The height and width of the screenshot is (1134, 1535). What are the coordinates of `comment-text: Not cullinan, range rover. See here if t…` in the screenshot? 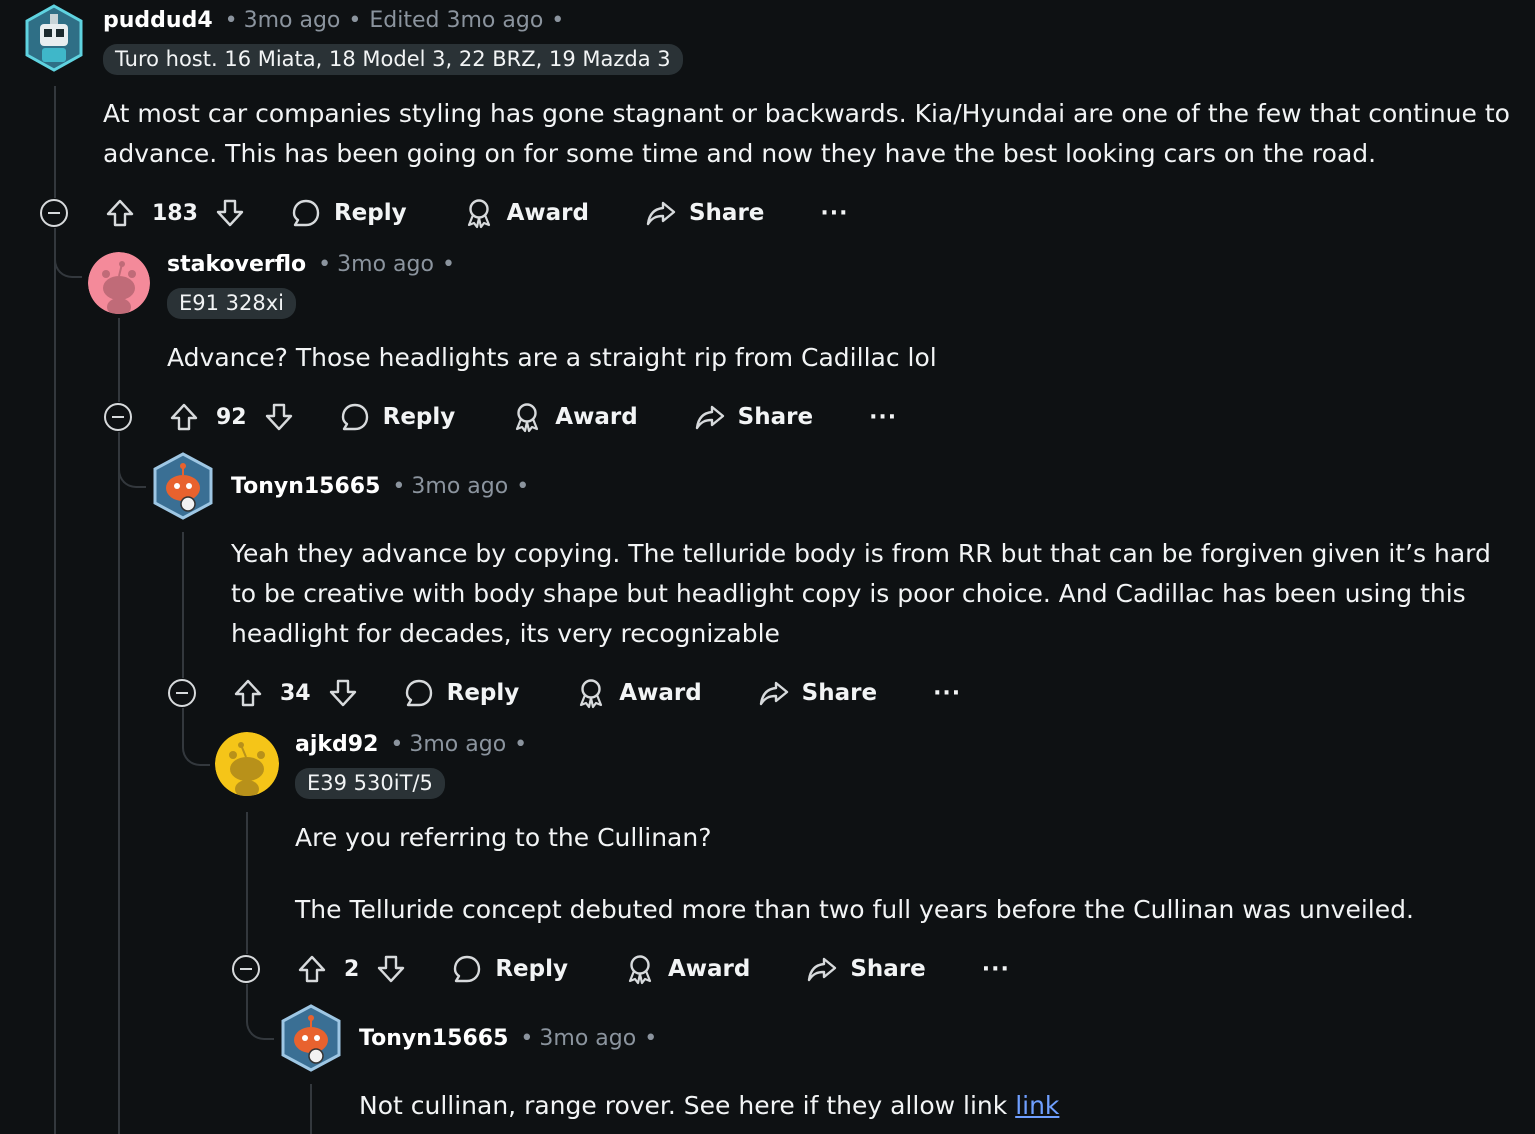 It's located at (934, 1106).